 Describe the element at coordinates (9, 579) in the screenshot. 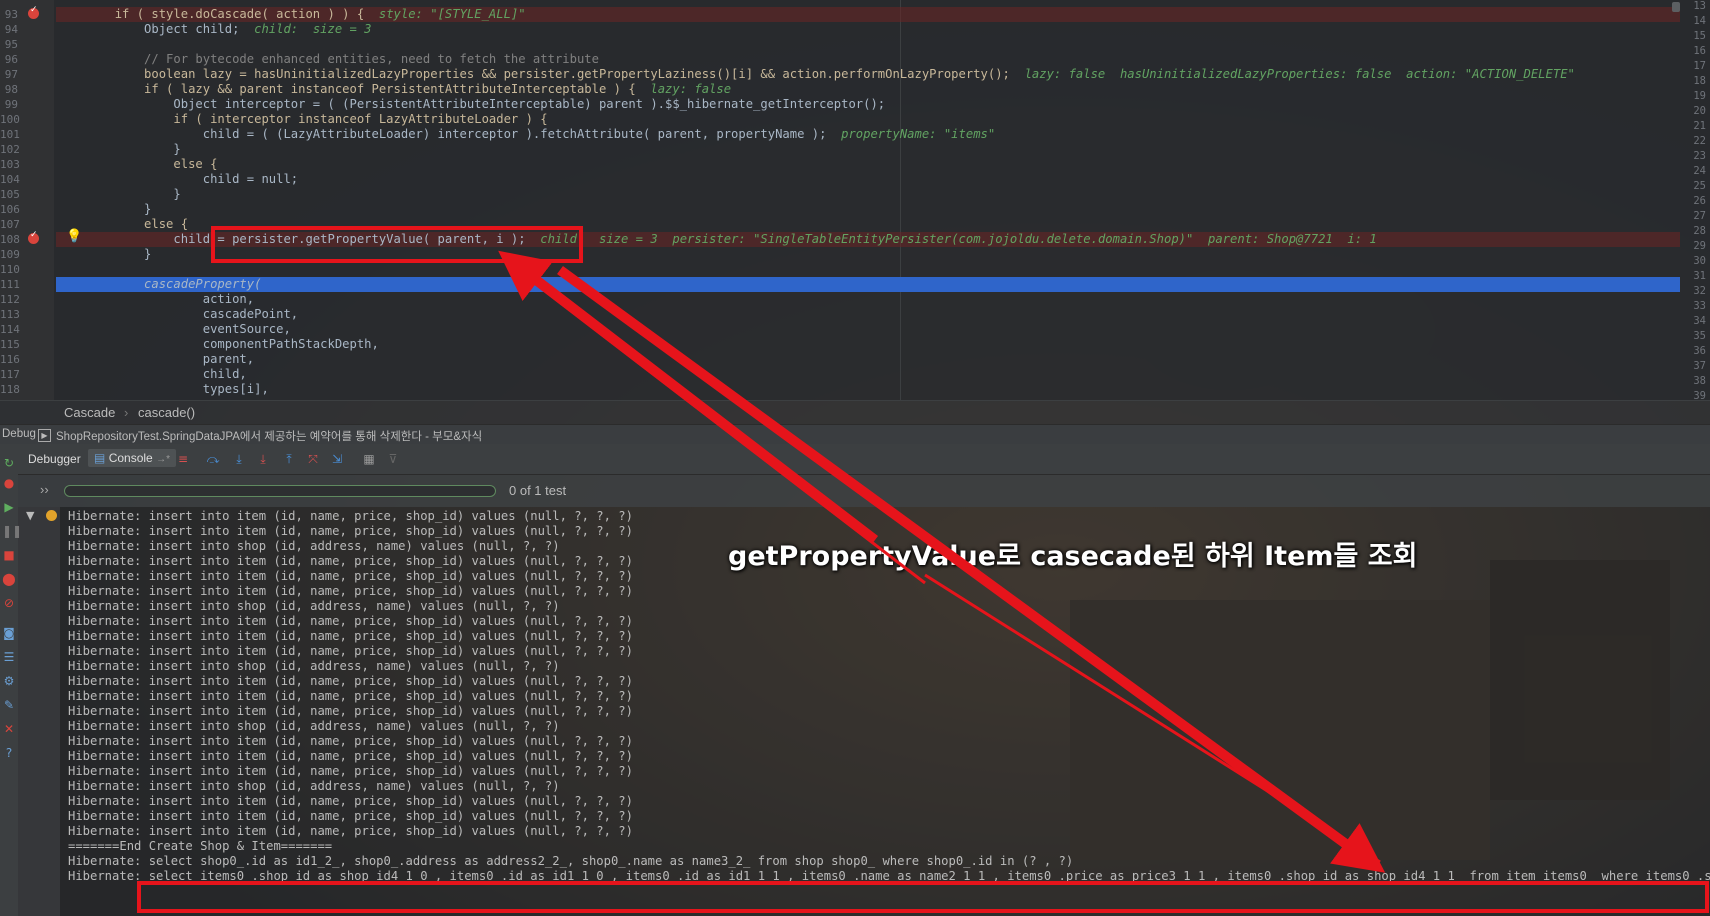

I see `view-breakpoints-icon: ⬤` at that location.